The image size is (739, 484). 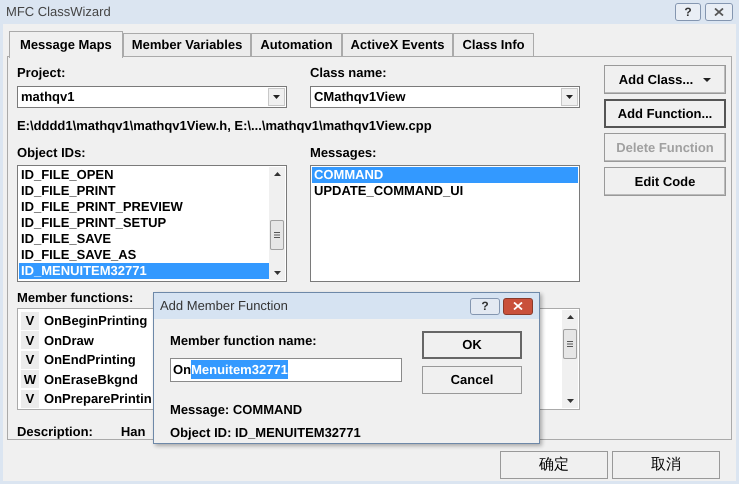 I want to click on tab: Automation, so click(x=296, y=45).